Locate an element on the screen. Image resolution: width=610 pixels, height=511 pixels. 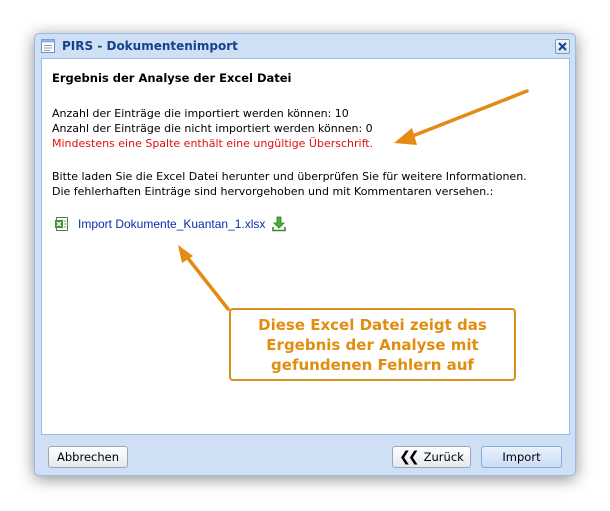
download-icon is located at coordinates (279, 224).